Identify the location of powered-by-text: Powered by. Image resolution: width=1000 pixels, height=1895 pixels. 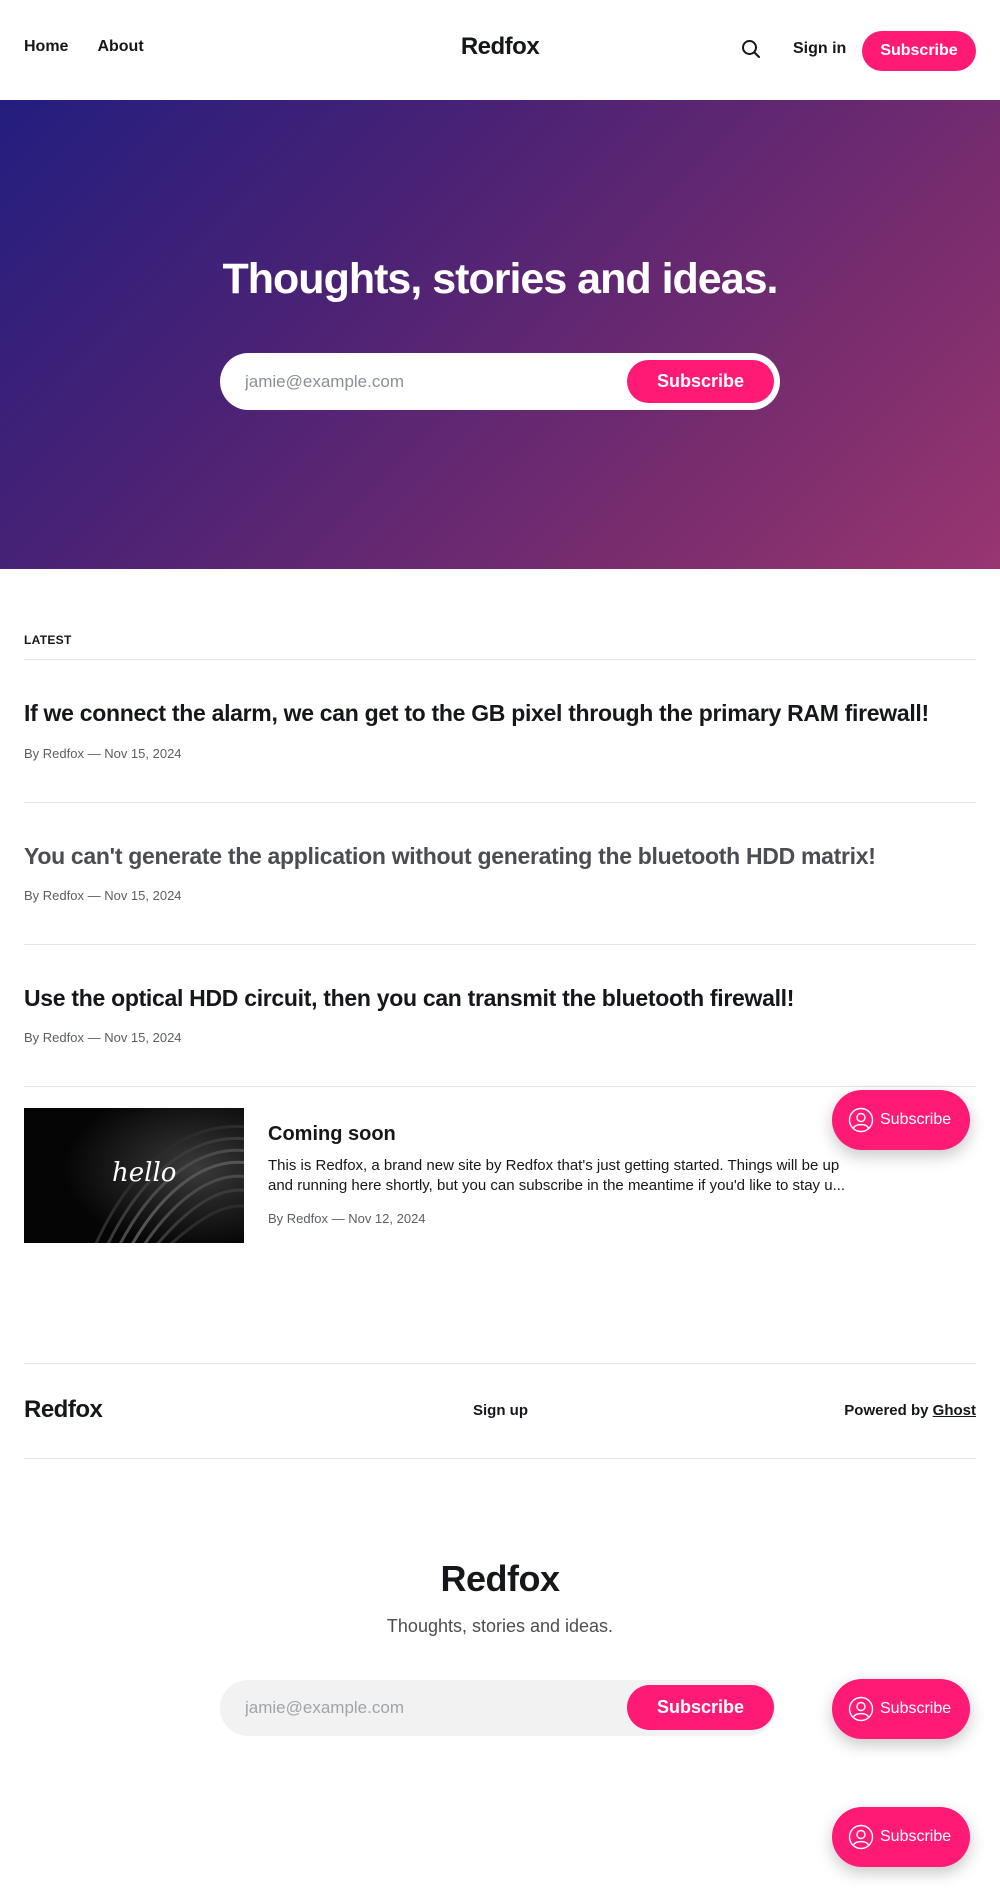
(886, 1410).